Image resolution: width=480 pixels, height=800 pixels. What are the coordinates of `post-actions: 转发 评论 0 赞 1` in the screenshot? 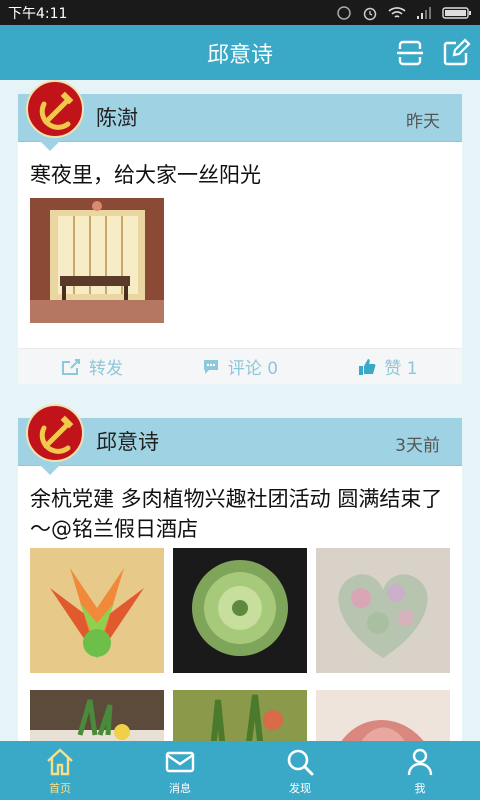 It's located at (240, 366).